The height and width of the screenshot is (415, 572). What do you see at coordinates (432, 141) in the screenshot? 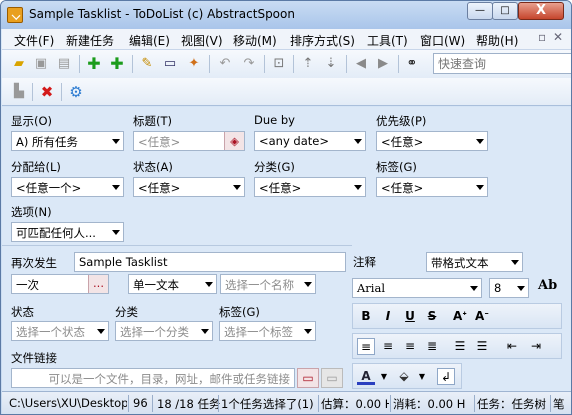
I see `priority-combo: <任意>` at bounding box center [432, 141].